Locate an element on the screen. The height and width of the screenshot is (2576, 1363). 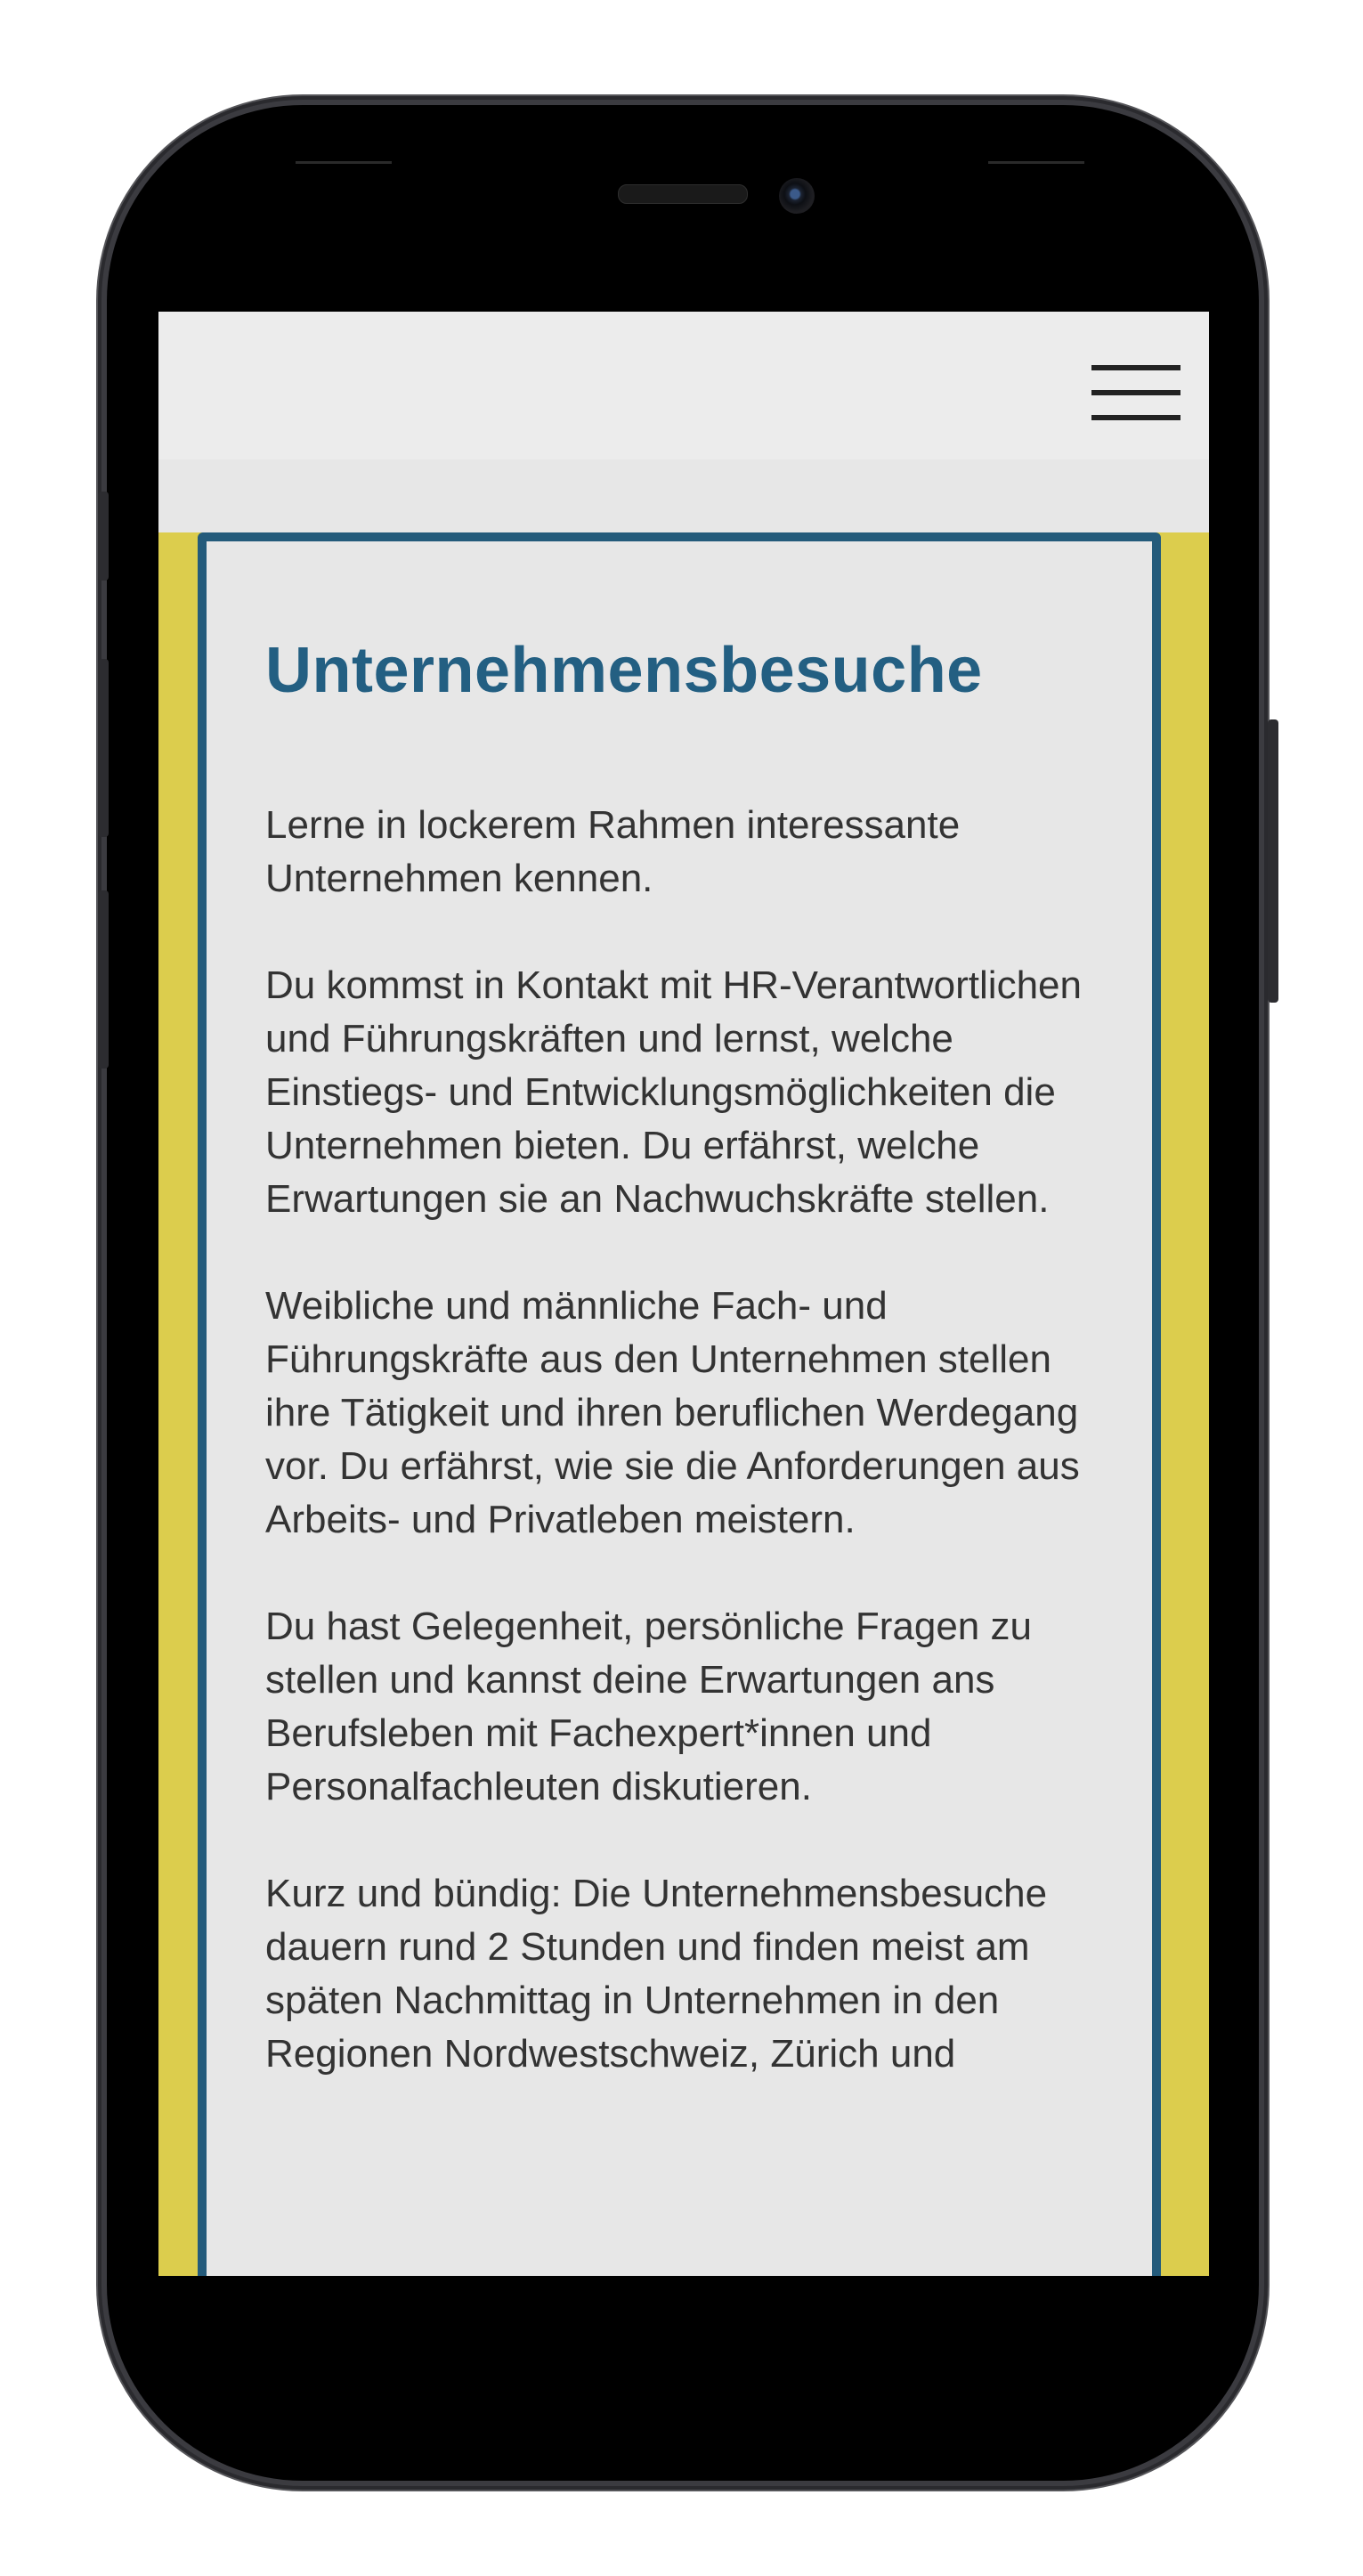
phone-side-button-volume-down is located at coordinates (103, 979).